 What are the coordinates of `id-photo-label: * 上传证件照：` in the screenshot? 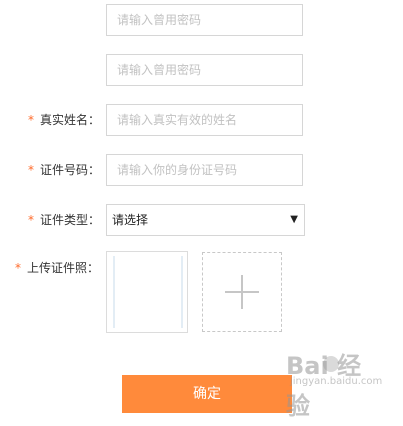 It's located at (57, 268).